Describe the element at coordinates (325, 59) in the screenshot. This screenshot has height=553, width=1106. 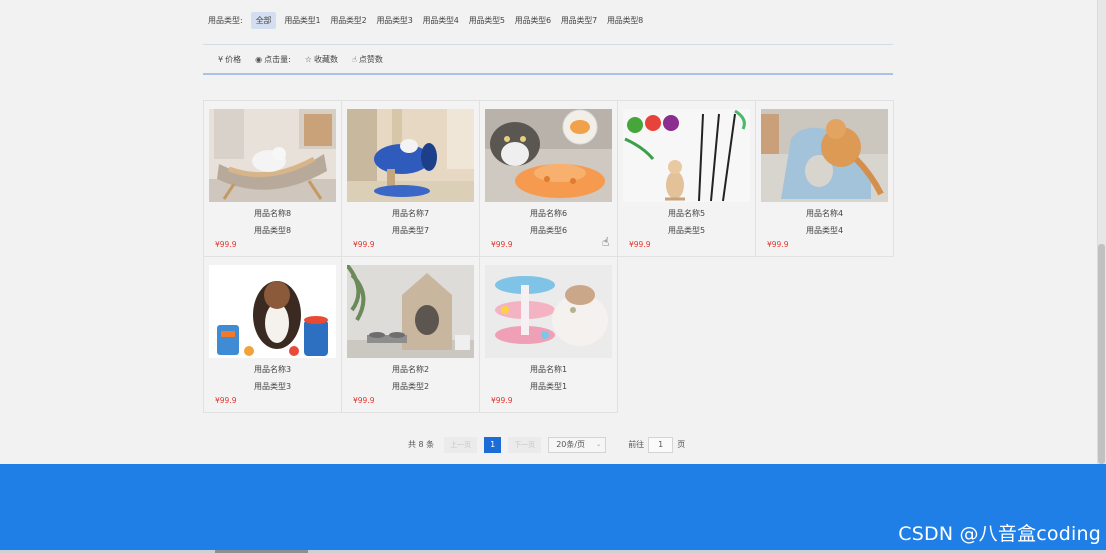
I see `sort-label-favorites: 收藏数` at that location.